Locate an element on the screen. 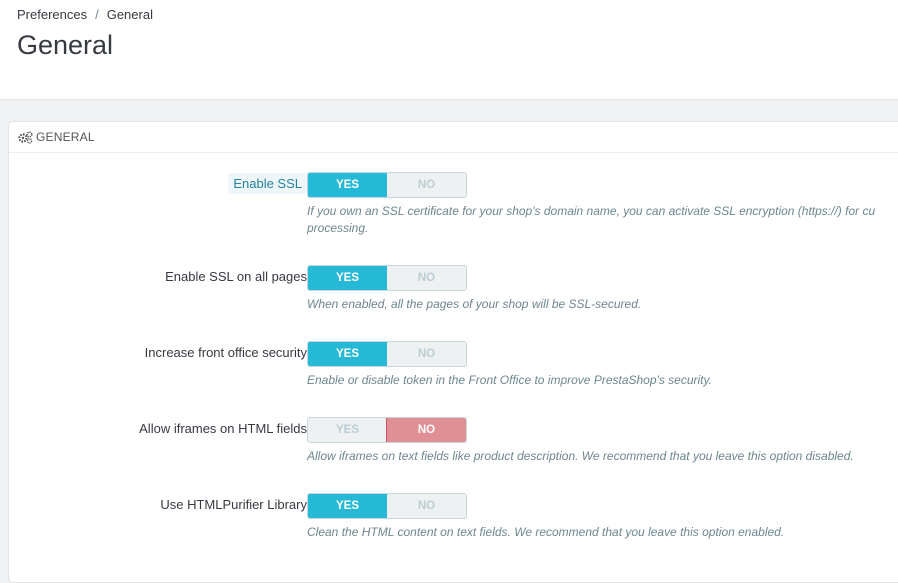 The height and width of the screenshot is (583, 898). setting-label: Use HTMLPurifier Library is located at coordinates (233, 504).